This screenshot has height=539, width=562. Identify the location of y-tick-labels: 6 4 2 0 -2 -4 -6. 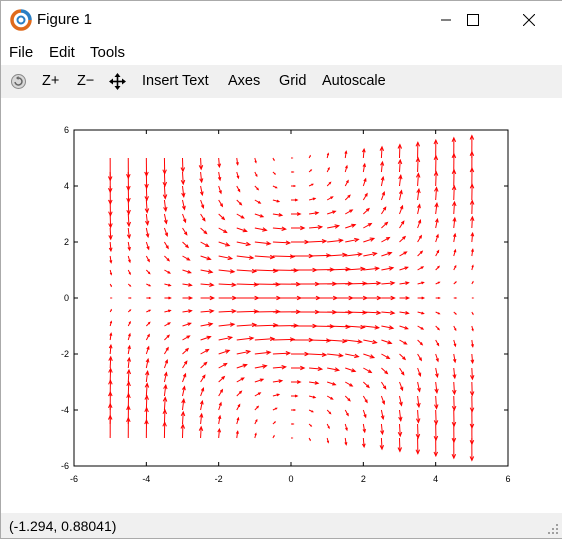
(65, 298).